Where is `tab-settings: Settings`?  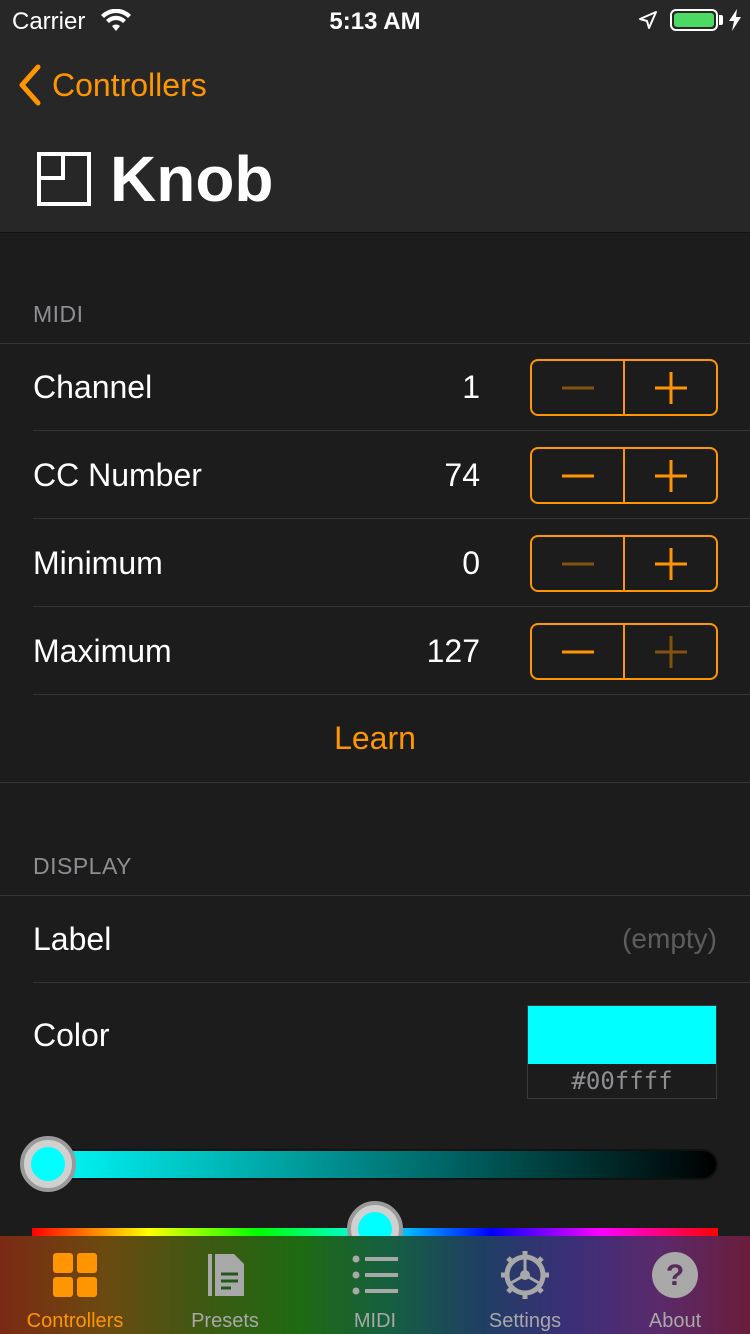
tab-settings: Settings is located at coordinates (525, 1285).